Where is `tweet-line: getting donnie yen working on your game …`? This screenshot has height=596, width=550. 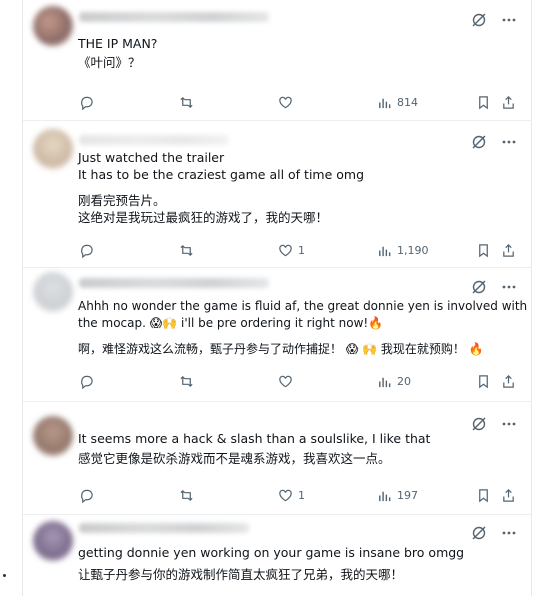 tweet-line: getting donnie yen working on your game … is located at coordinates (271, 552).